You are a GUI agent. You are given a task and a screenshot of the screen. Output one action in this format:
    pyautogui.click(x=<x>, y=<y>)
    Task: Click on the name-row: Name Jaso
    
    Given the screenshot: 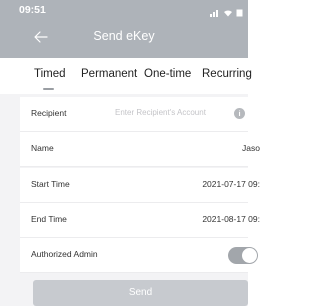 What is the action you would take?
    pyautogui.click(x=140, y=149)
    